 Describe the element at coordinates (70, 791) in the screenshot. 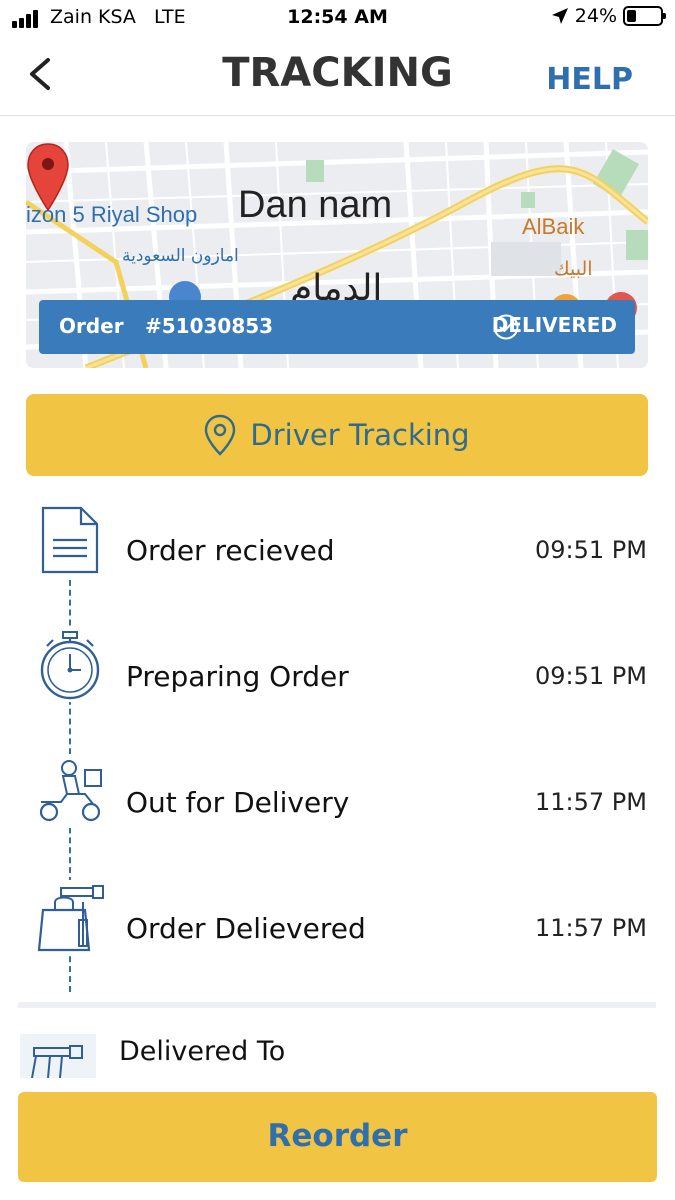

I see `delivery-scooter-icon` at that location.